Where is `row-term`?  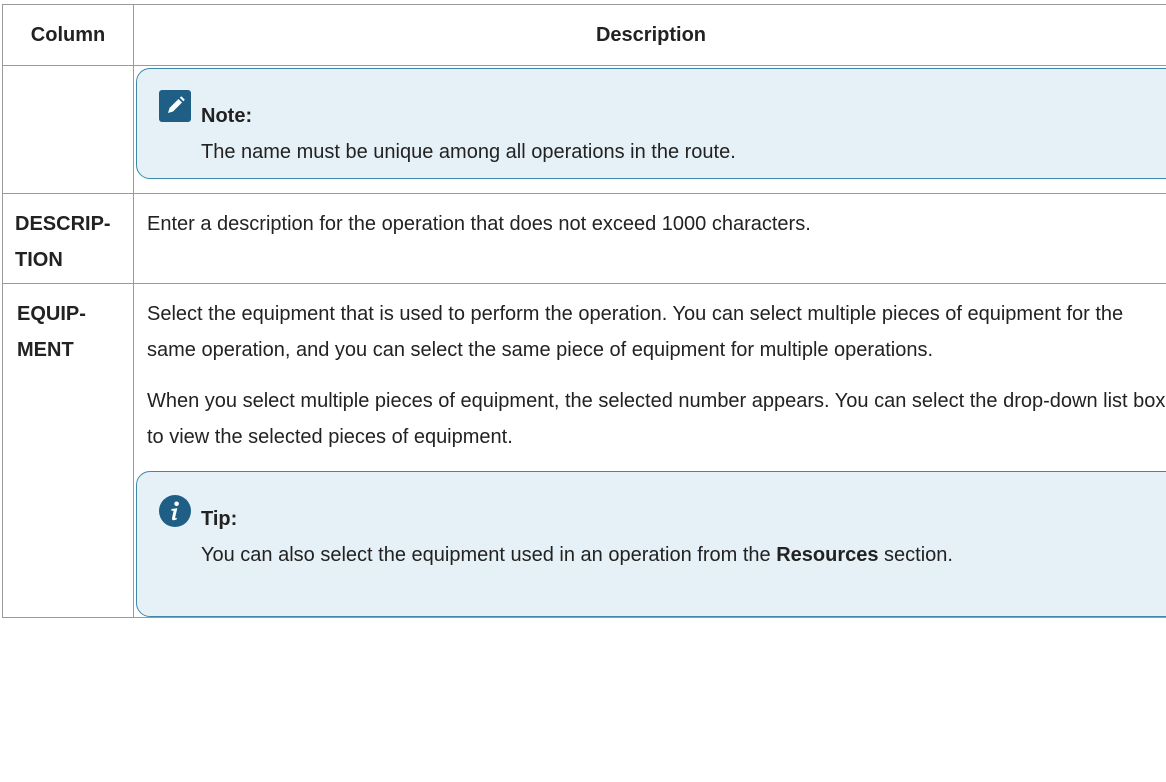 row-term is located at coordinates (68, 129).